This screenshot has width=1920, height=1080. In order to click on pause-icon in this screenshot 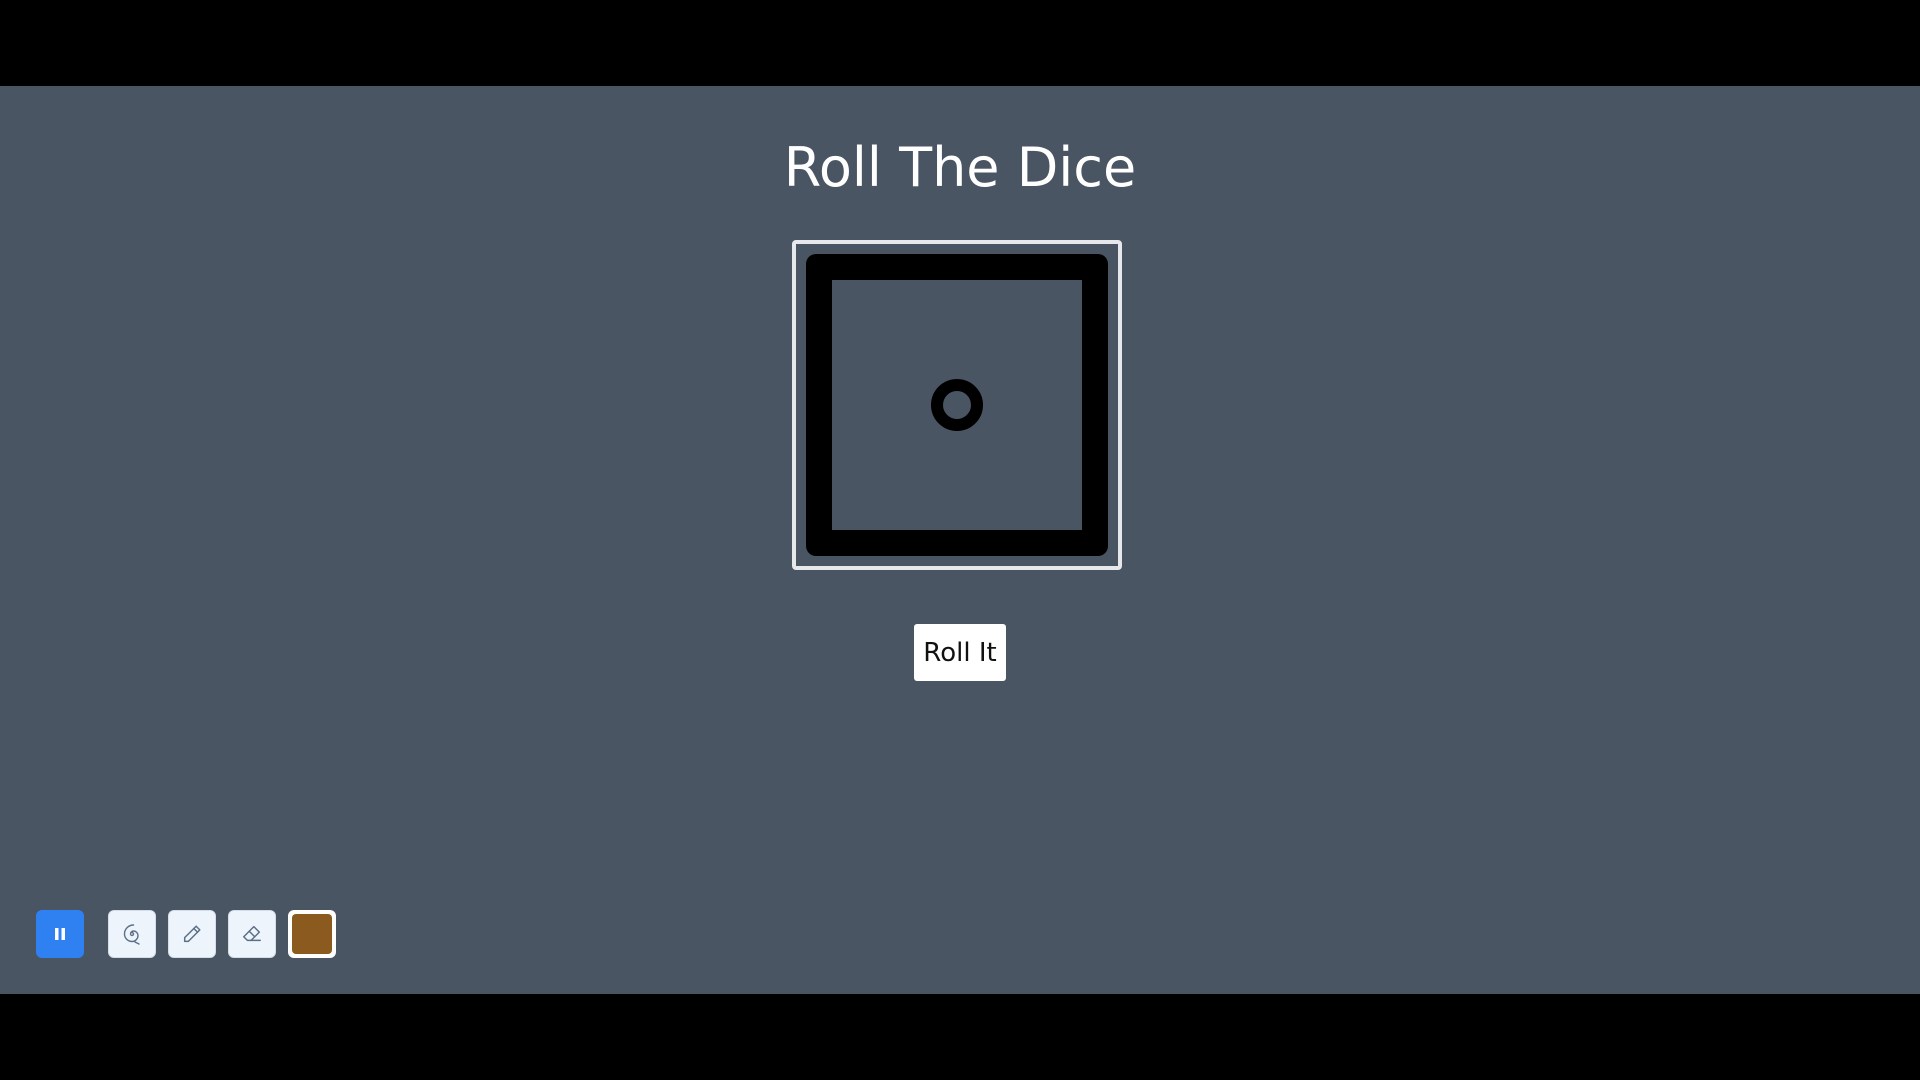, I will do `click(60, 934)`.